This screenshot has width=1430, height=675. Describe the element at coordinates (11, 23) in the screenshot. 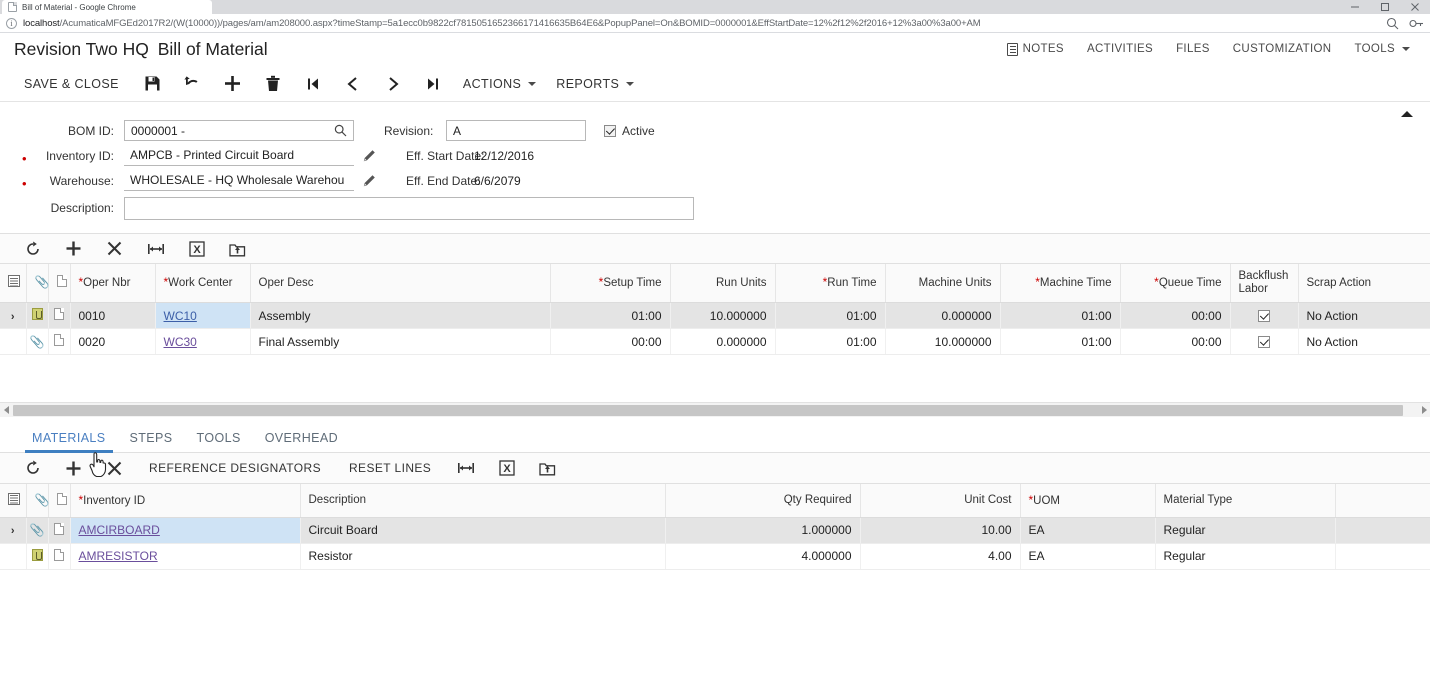

I see `site-info-icon: i` at that location.